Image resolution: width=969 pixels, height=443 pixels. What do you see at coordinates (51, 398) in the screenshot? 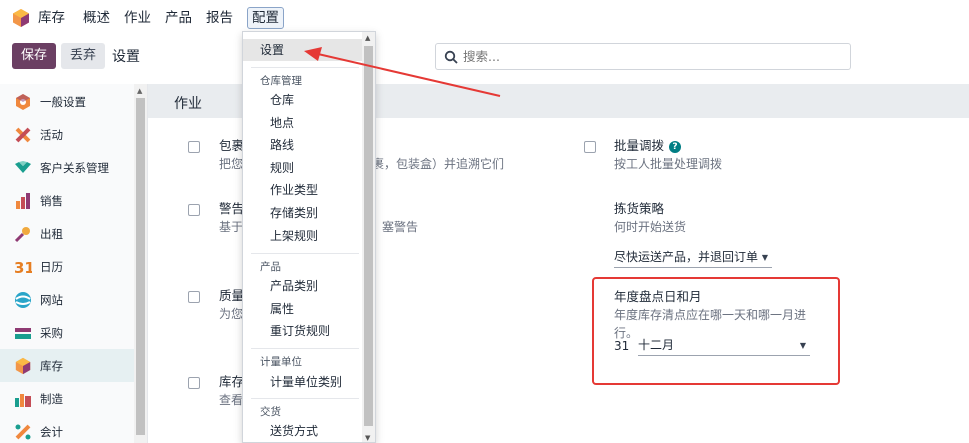
I see `sidebar-item-label: 制造` at bounding box center [51, 398].